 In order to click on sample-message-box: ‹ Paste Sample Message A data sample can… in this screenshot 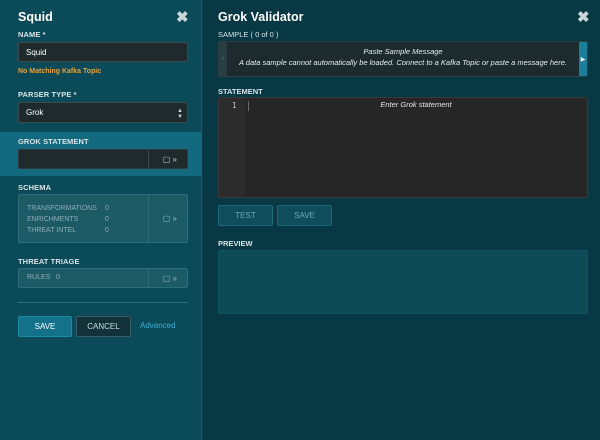, I will do `click(403, 59)`.